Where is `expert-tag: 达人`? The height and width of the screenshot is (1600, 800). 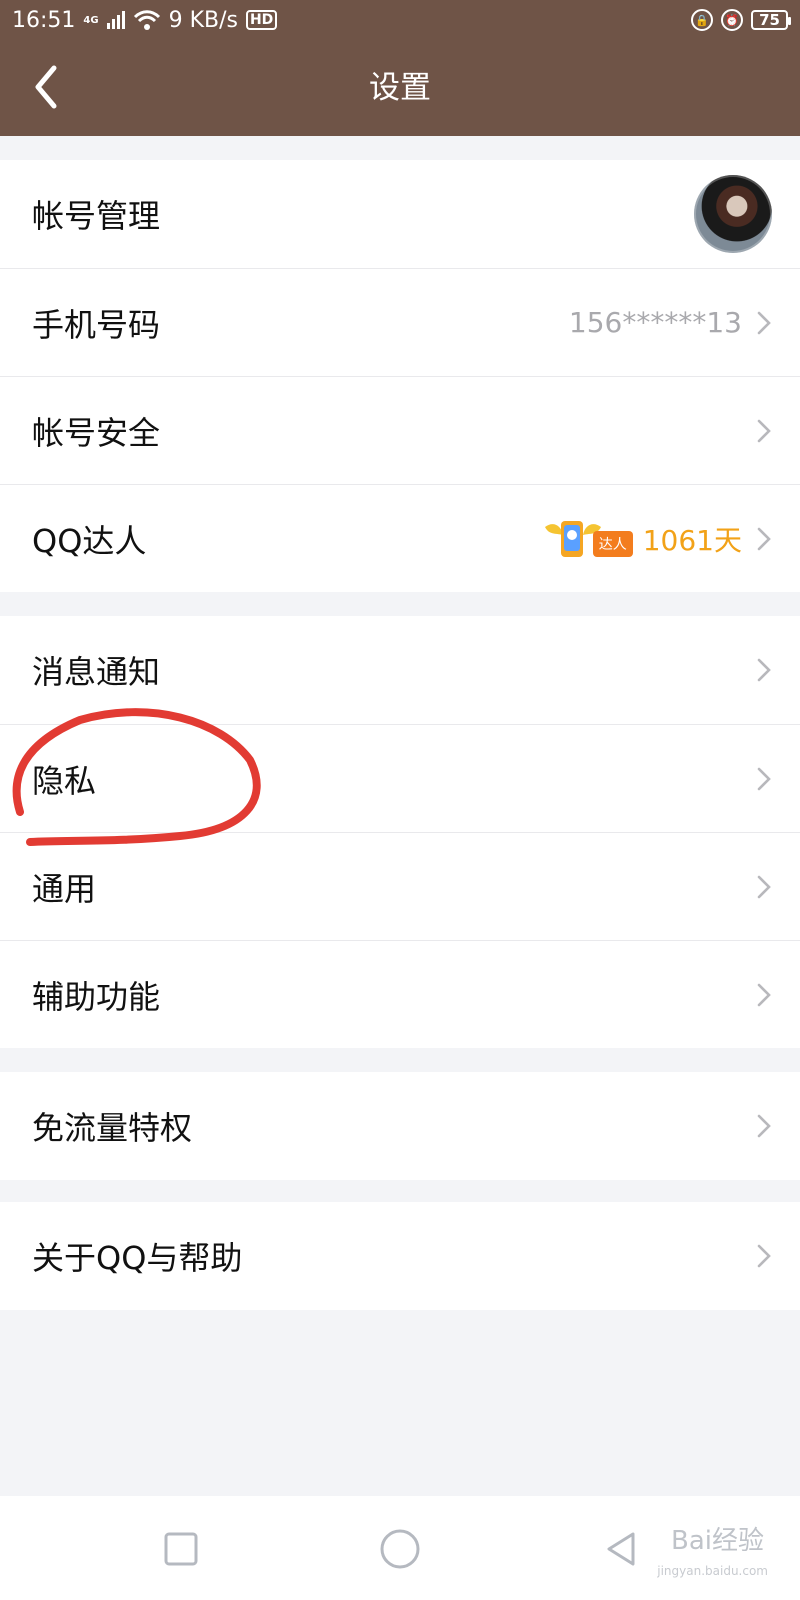 expert-tag: 达人 is located at coordinates (612, 543).